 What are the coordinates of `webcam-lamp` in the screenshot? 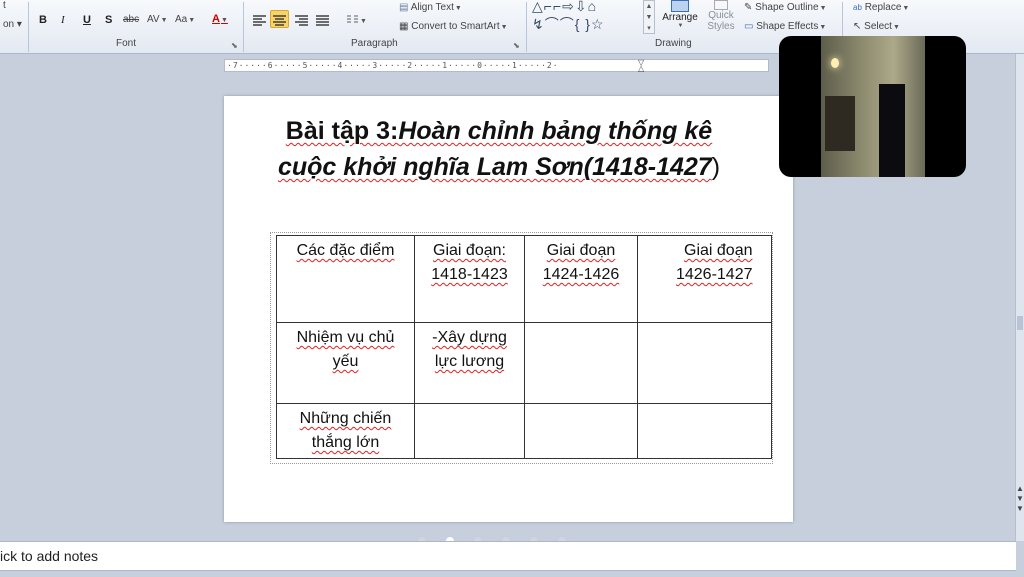 It's located at (835, 63).